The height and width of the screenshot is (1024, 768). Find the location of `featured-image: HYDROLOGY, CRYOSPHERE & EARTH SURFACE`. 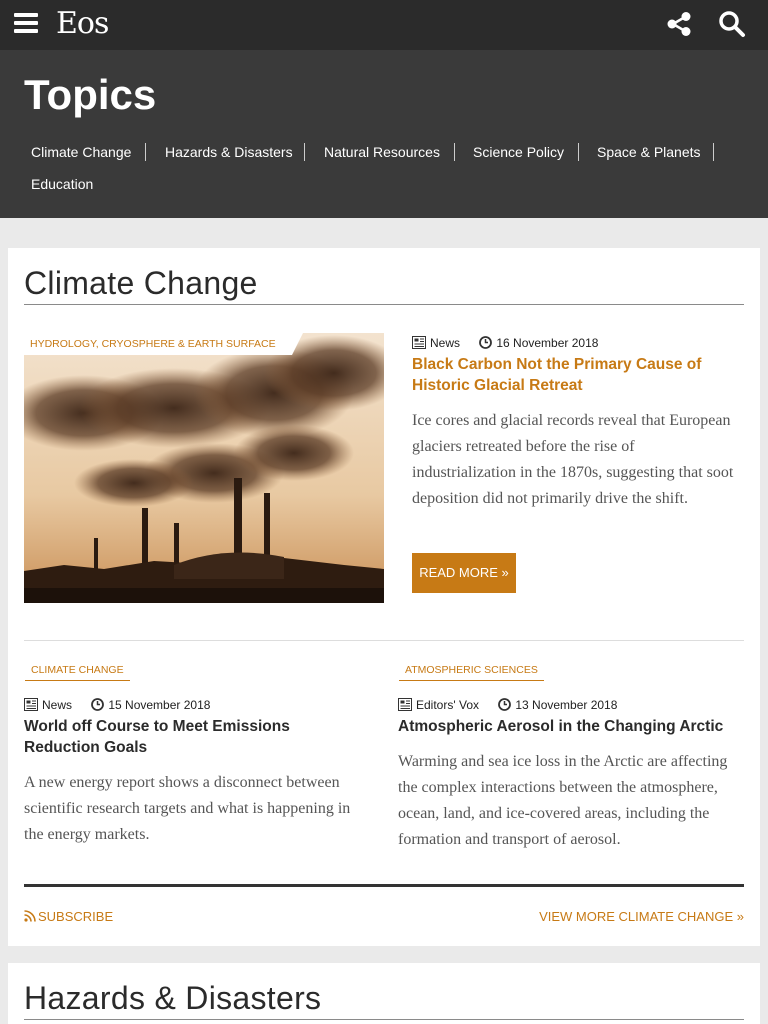

featured-image: HYDROLOGY, CRYOSPHERE & EARTH SURFACE is located at coordinates (204, 468).